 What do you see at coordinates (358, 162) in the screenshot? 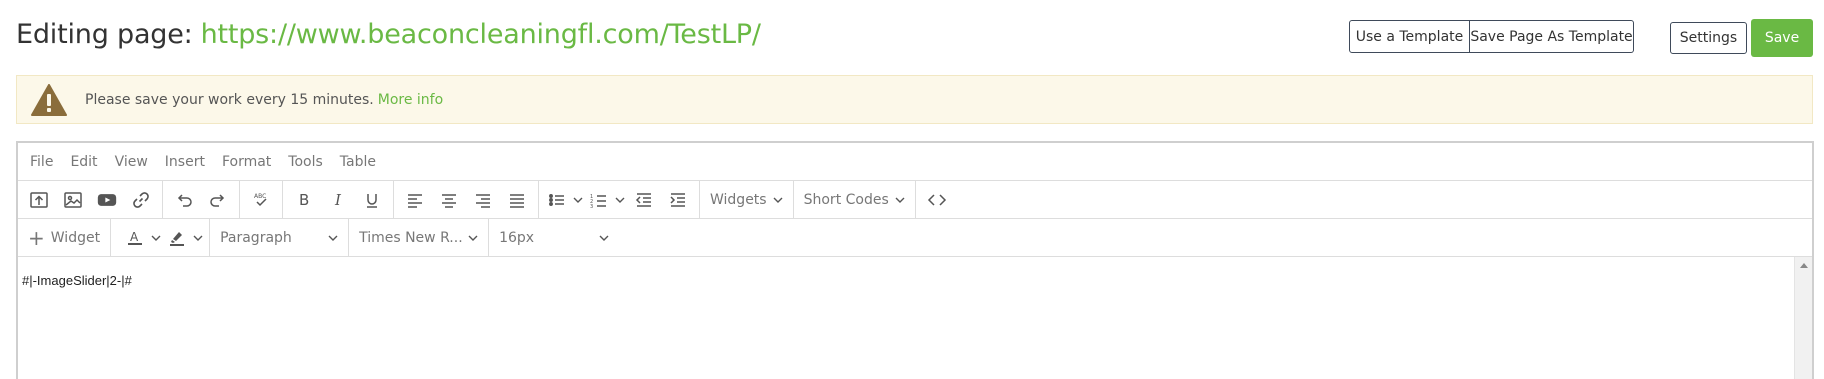
I see `menu-table: Table` at bounding box center [358, 162].